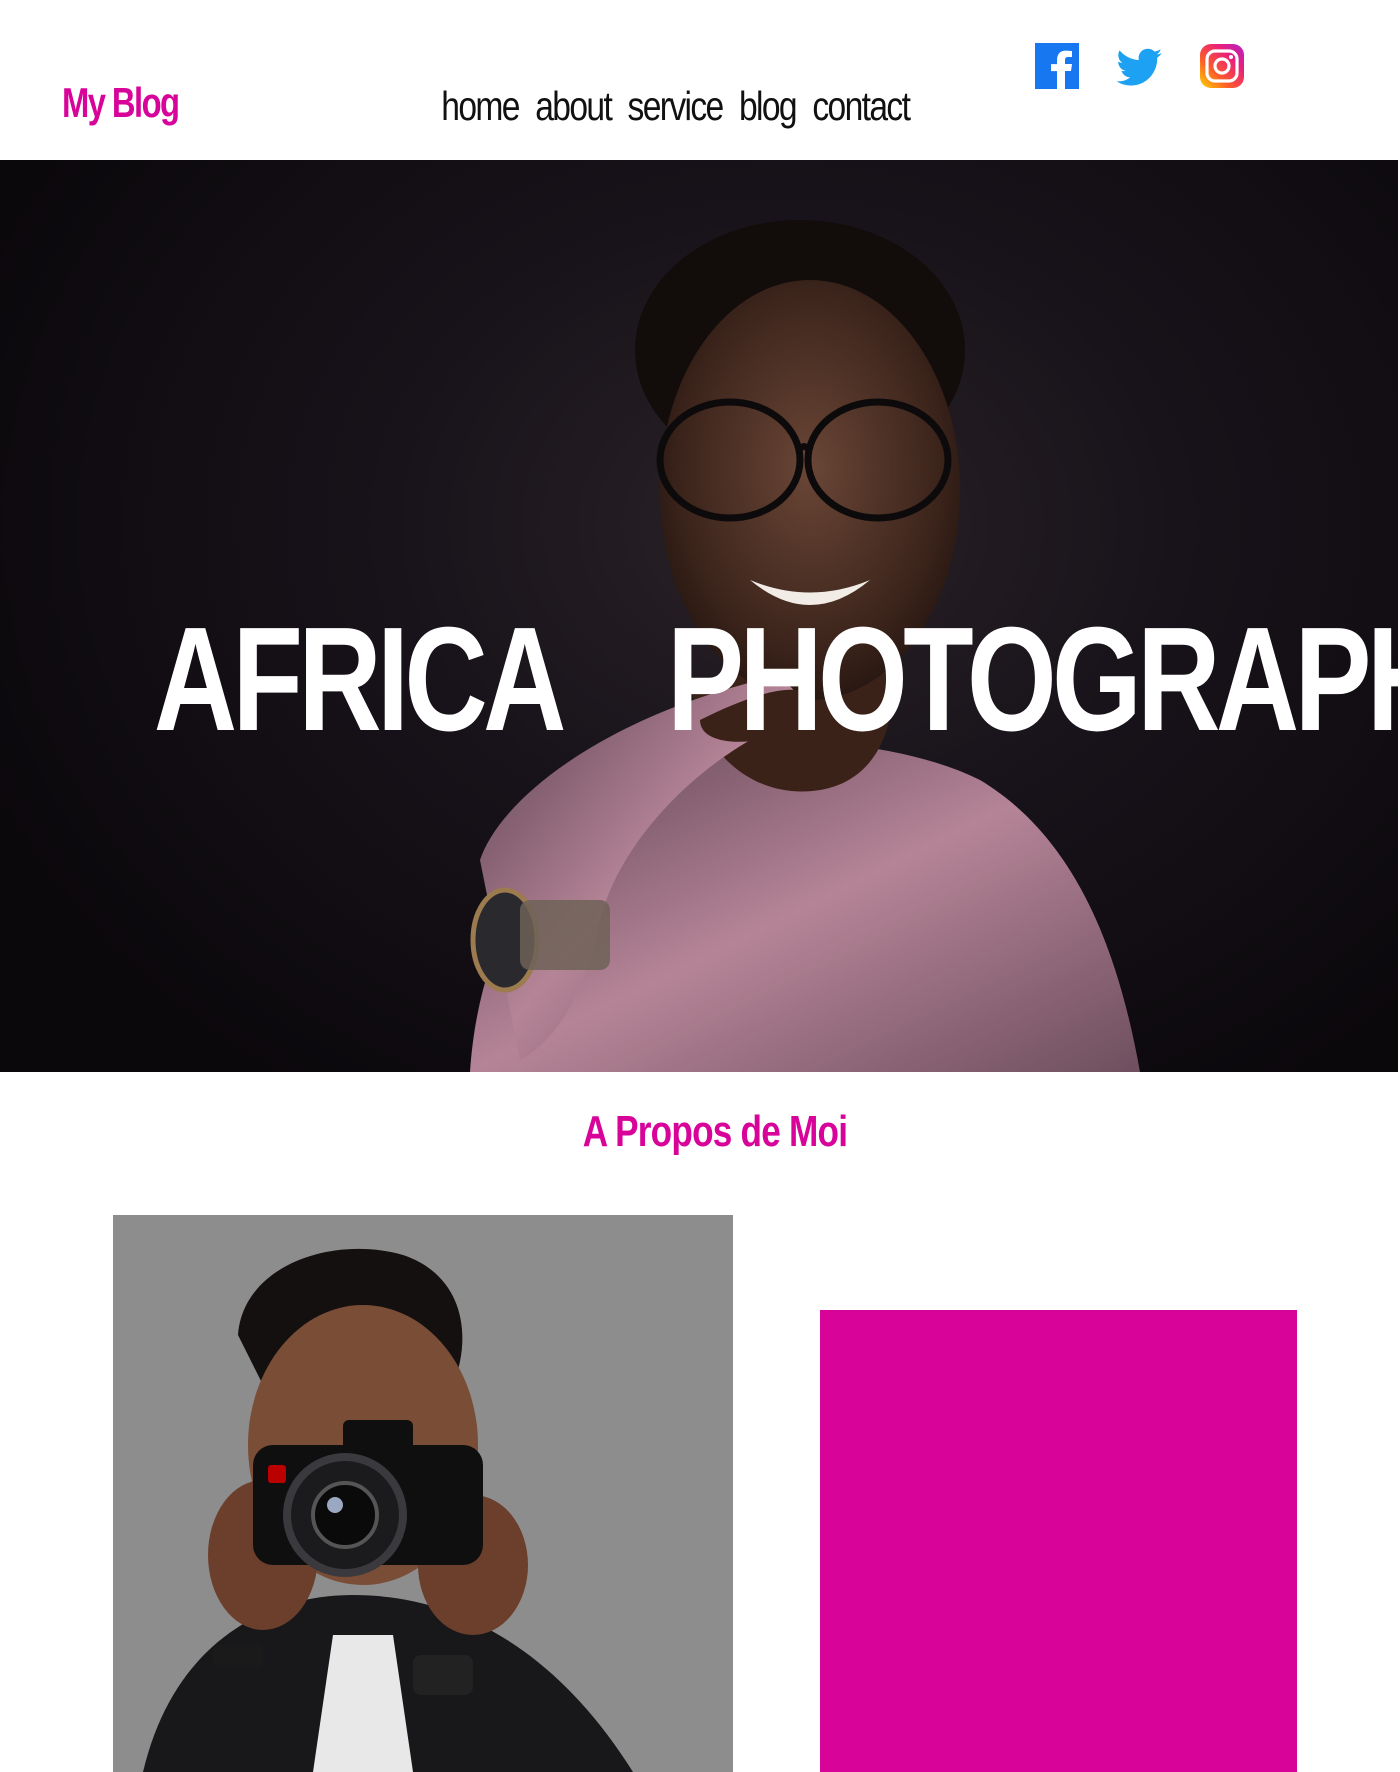 This screenshot has height=1772, width=1400. What do you see at coordinates (715, 1131) in the screenshot?
I see `about-title: A Propos de Moi` at bounding box center [715, 1131].